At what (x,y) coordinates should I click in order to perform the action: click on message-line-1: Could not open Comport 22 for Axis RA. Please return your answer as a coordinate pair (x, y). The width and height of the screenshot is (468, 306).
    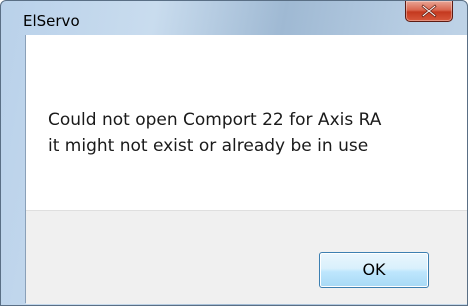
    Looking at the image, I should click on (215, 120).